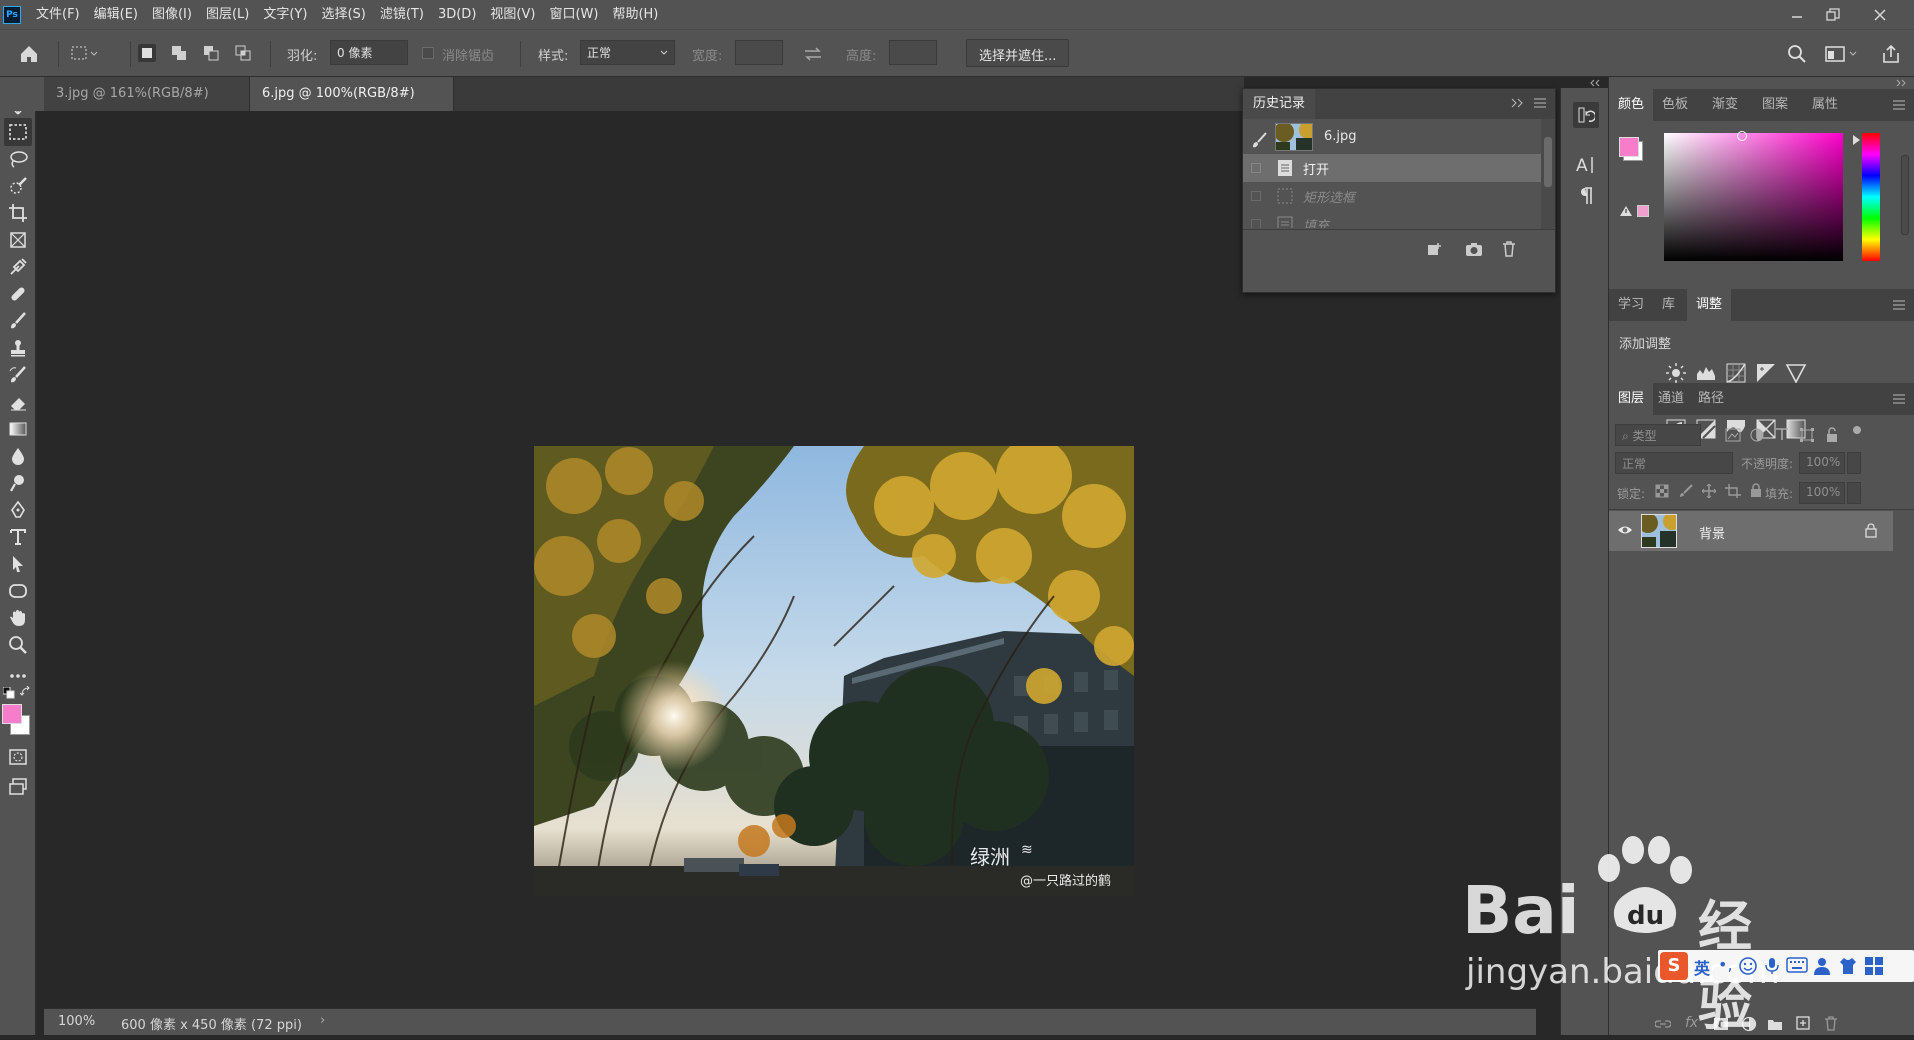  I want to click on marquee-preset-icon, so click(84, 54).